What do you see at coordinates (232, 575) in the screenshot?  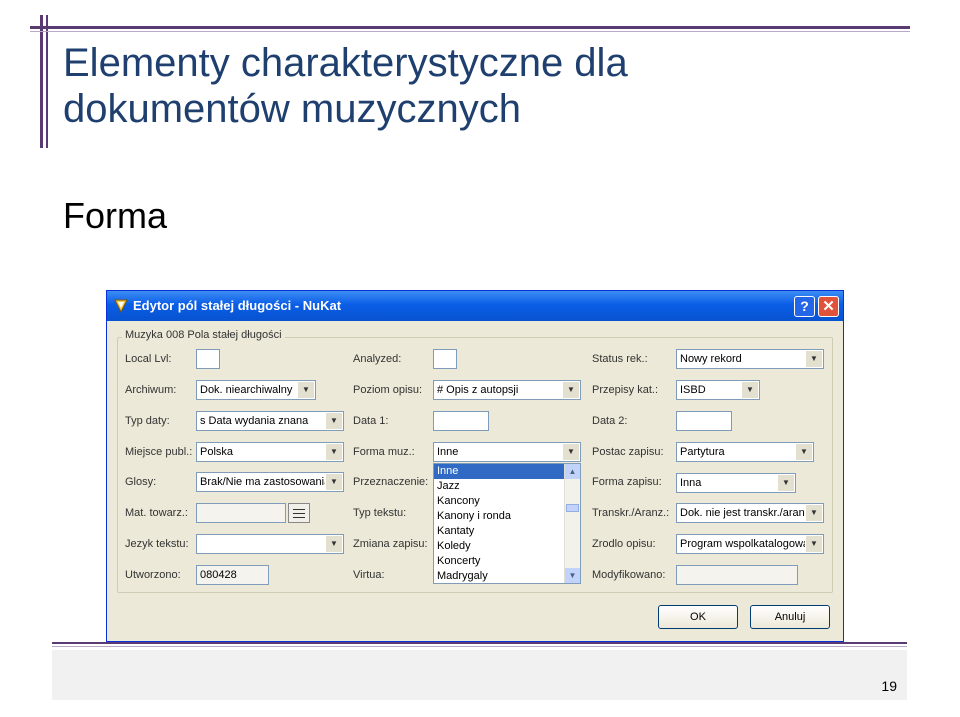 I see `utworzono-input: 080428` at bounding box center [232, 575].